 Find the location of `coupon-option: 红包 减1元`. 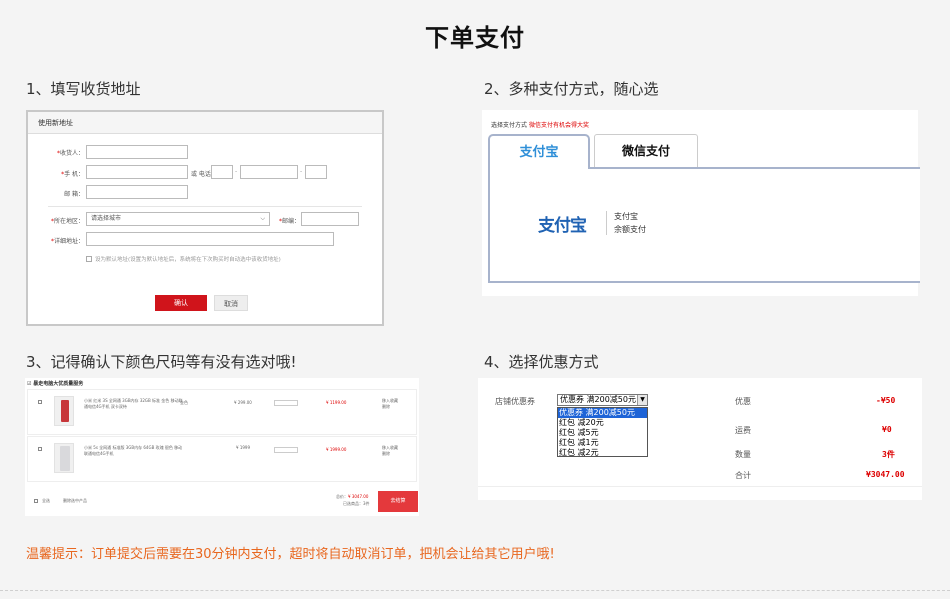

coupon-option: 红包 减1元 is located at coordinates (602, 443).